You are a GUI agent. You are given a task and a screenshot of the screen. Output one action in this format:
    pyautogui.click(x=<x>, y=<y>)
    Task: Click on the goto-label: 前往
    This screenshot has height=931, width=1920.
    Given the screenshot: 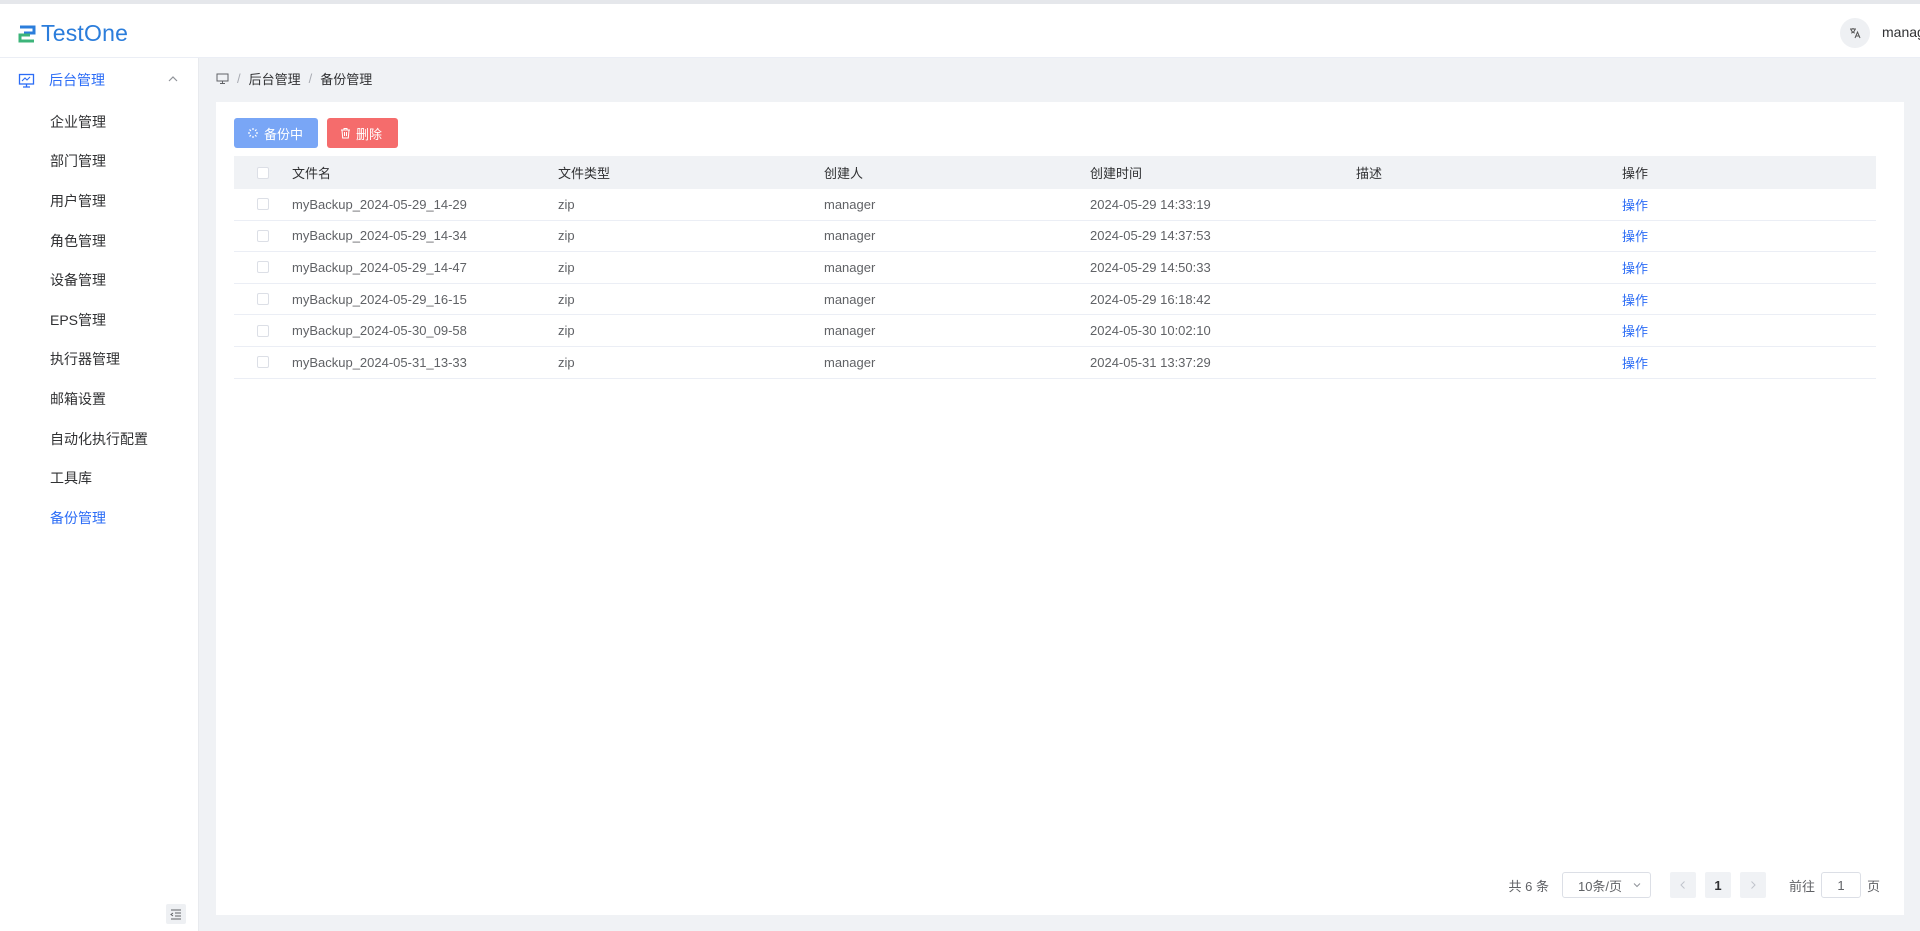 What is the action you would take?
    pyautogui.click(x=1801, y=886)
    